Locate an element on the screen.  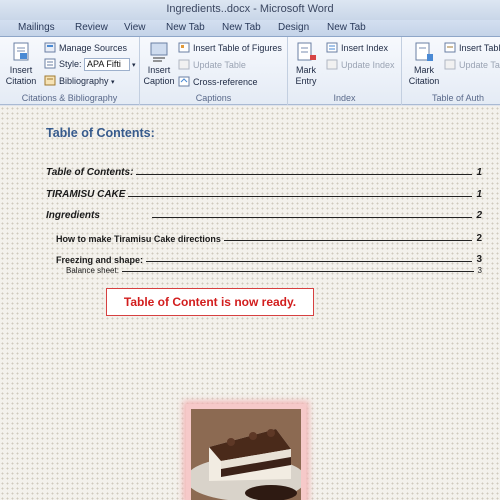
update-table-label: Update Table is located at coordinates (219, 65).